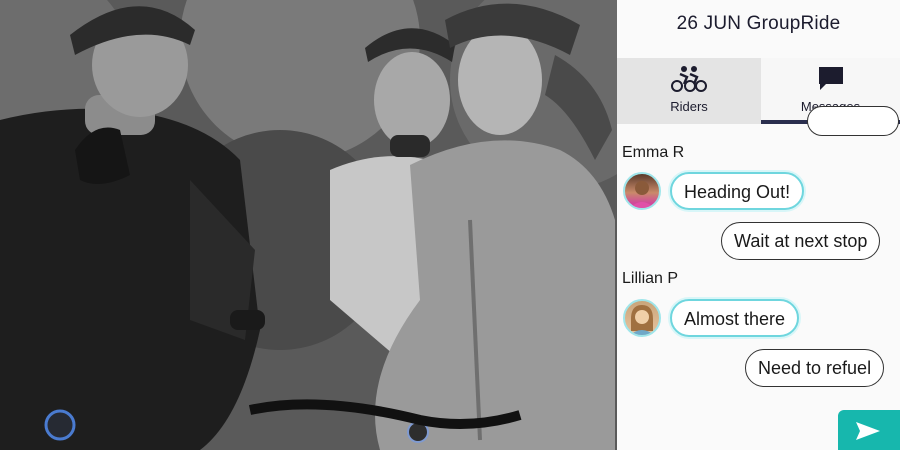  Describe the element at coordinates (831, 81) in the screenshot. I see `chat-bubble-icon` at that location.